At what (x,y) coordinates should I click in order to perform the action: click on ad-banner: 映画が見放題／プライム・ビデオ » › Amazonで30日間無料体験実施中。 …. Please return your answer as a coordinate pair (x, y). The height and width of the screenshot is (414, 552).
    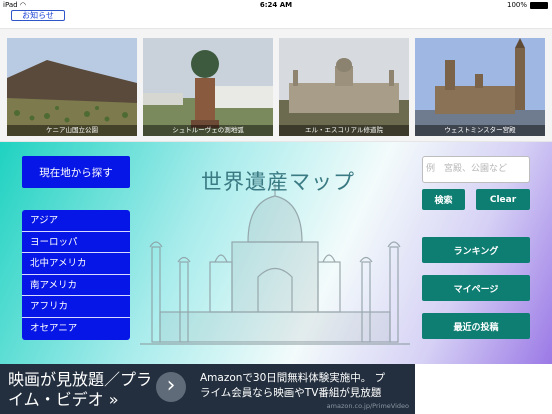
    Looking at the image, I should click on (207, 389).